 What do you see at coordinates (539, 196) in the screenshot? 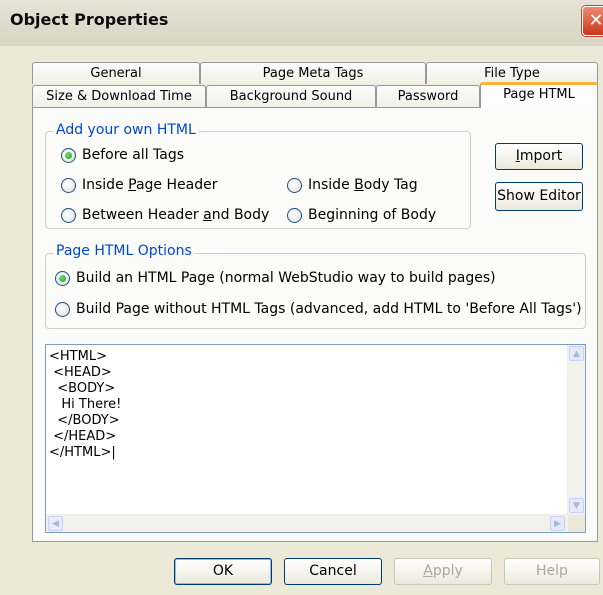
I see `show-editor-button: Show Editor` at bounding box center [539, 196].